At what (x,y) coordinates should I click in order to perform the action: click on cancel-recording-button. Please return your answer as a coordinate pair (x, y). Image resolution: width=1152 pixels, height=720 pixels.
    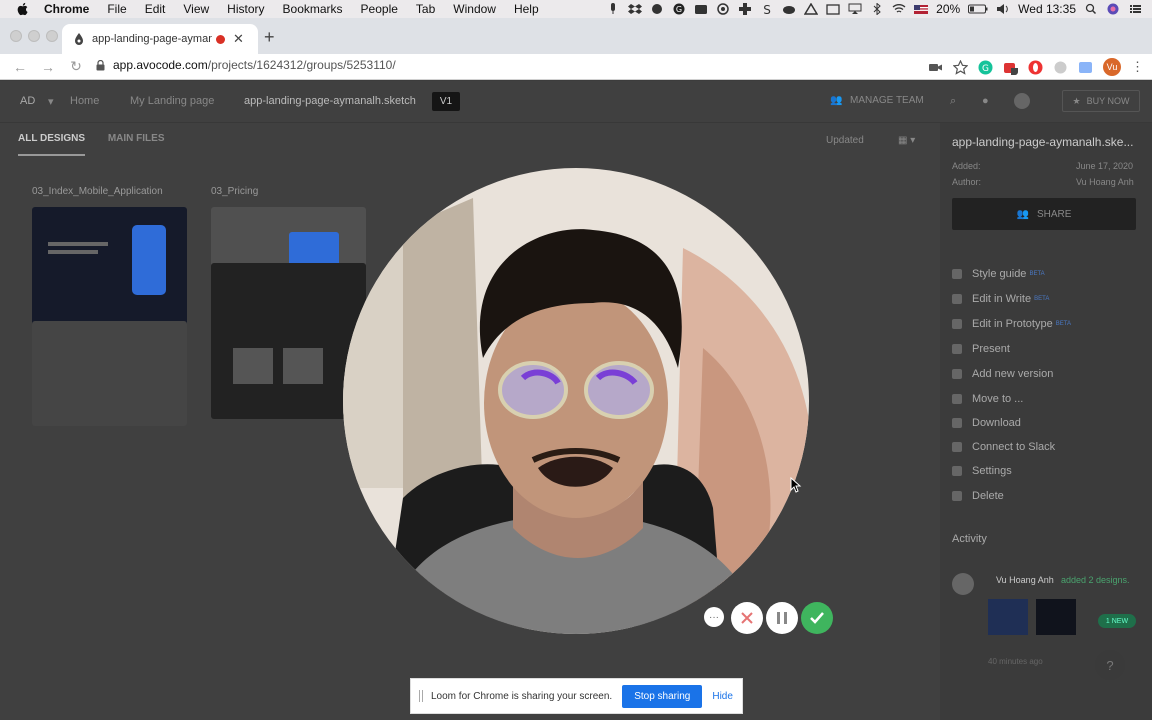
    Looking at the image, I should click on (747, 618).